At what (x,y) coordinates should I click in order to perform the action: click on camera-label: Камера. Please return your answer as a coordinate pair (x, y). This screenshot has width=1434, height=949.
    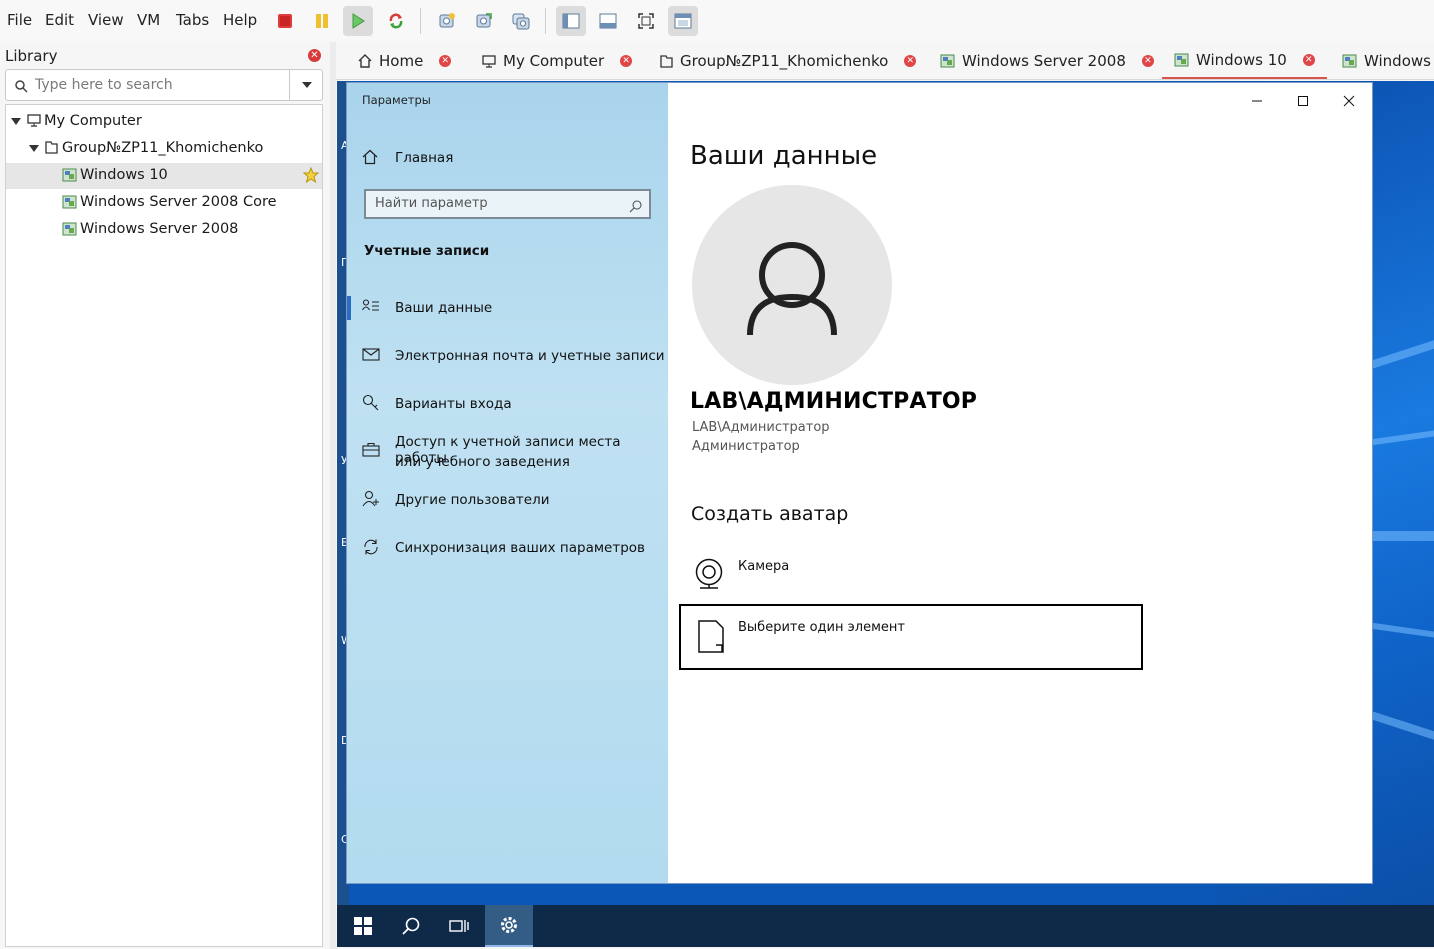
    Looking at the image, I should click on (764, 566).